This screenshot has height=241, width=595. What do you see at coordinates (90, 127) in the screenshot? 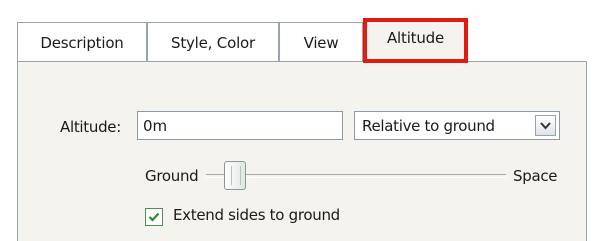
I see `altitude-label: Altitude:` at bounding box center [90, 127].